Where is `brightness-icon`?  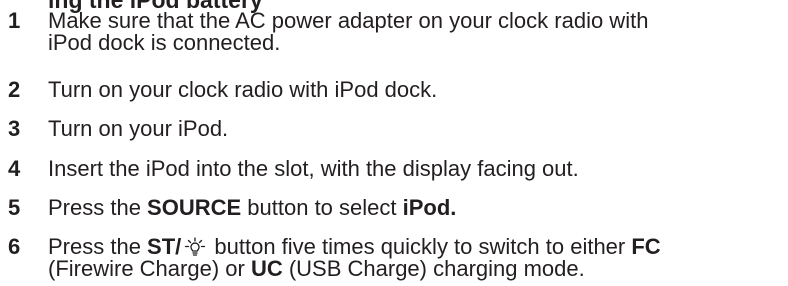
brightness-icon is located at coordinates (195, 246).